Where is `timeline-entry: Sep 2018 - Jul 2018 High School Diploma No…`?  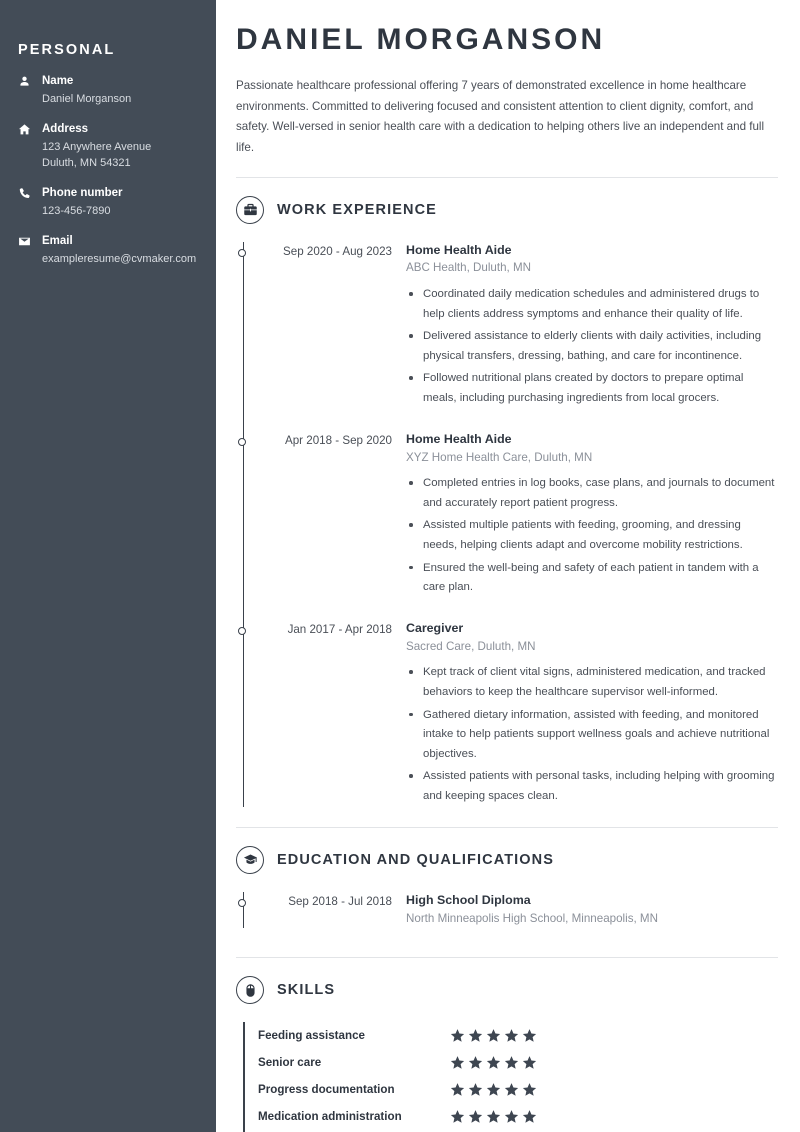
timeline-entry: Sep 2018 - Jul 2018 High School Diploma No… is located at coordinates (508, 914).